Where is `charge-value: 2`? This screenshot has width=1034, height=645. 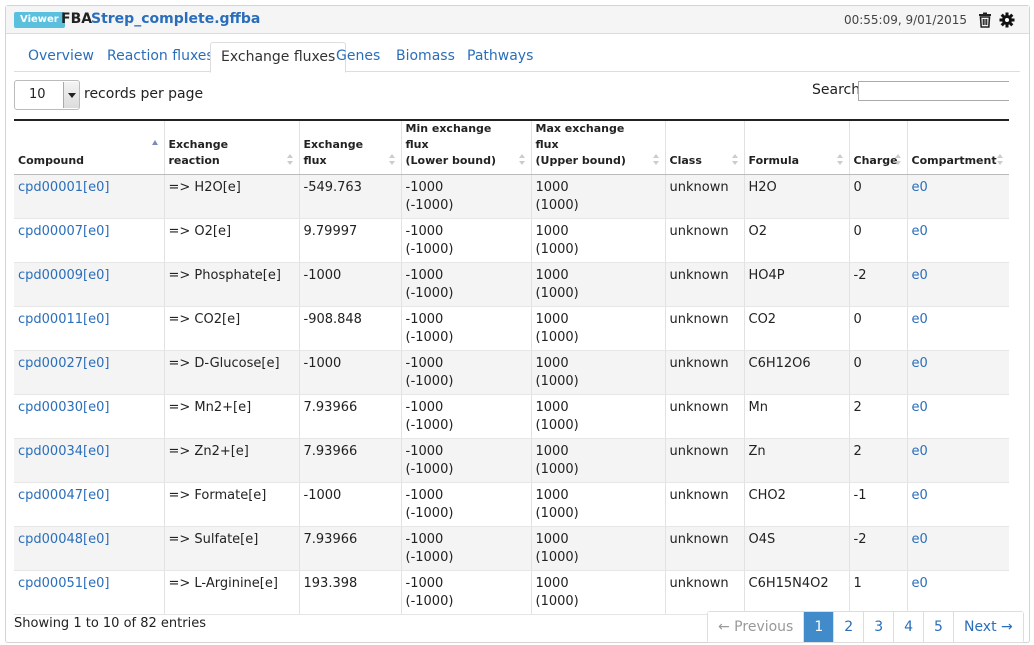 charge-value: 2 is located at coordinates (857, 407).